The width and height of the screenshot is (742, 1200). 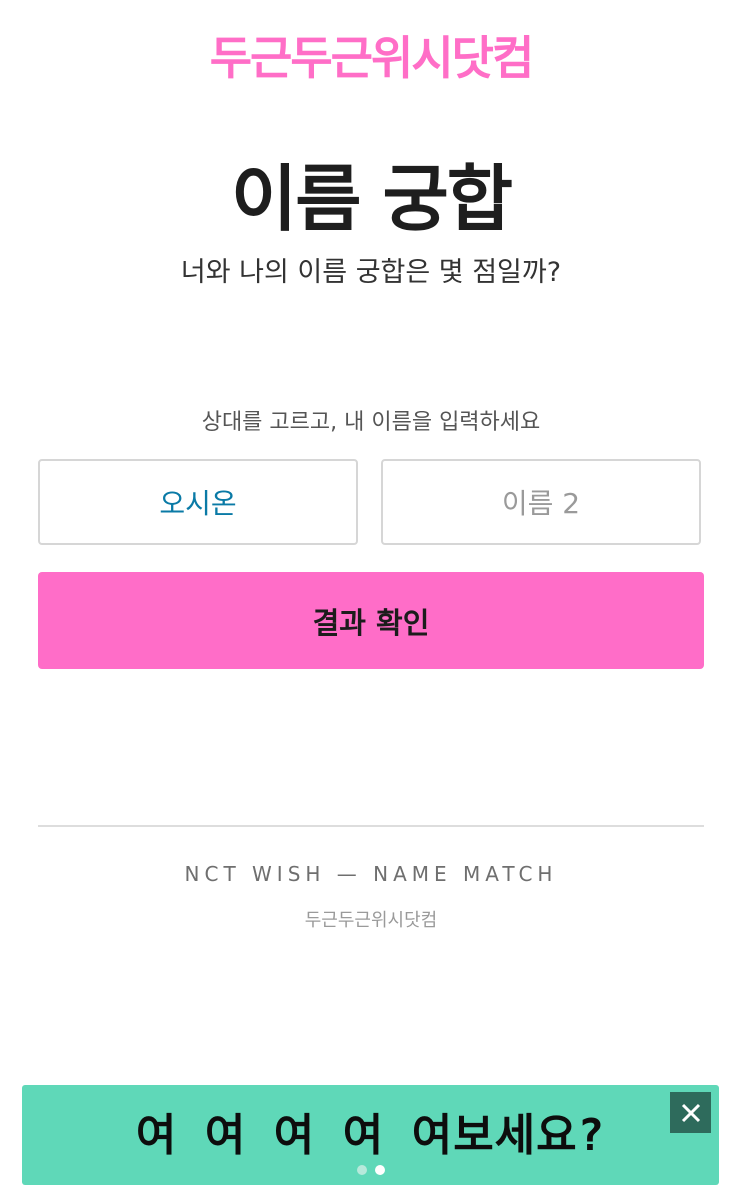 I want to click on name2-input: 이름 2, so click(x=541, y=502).